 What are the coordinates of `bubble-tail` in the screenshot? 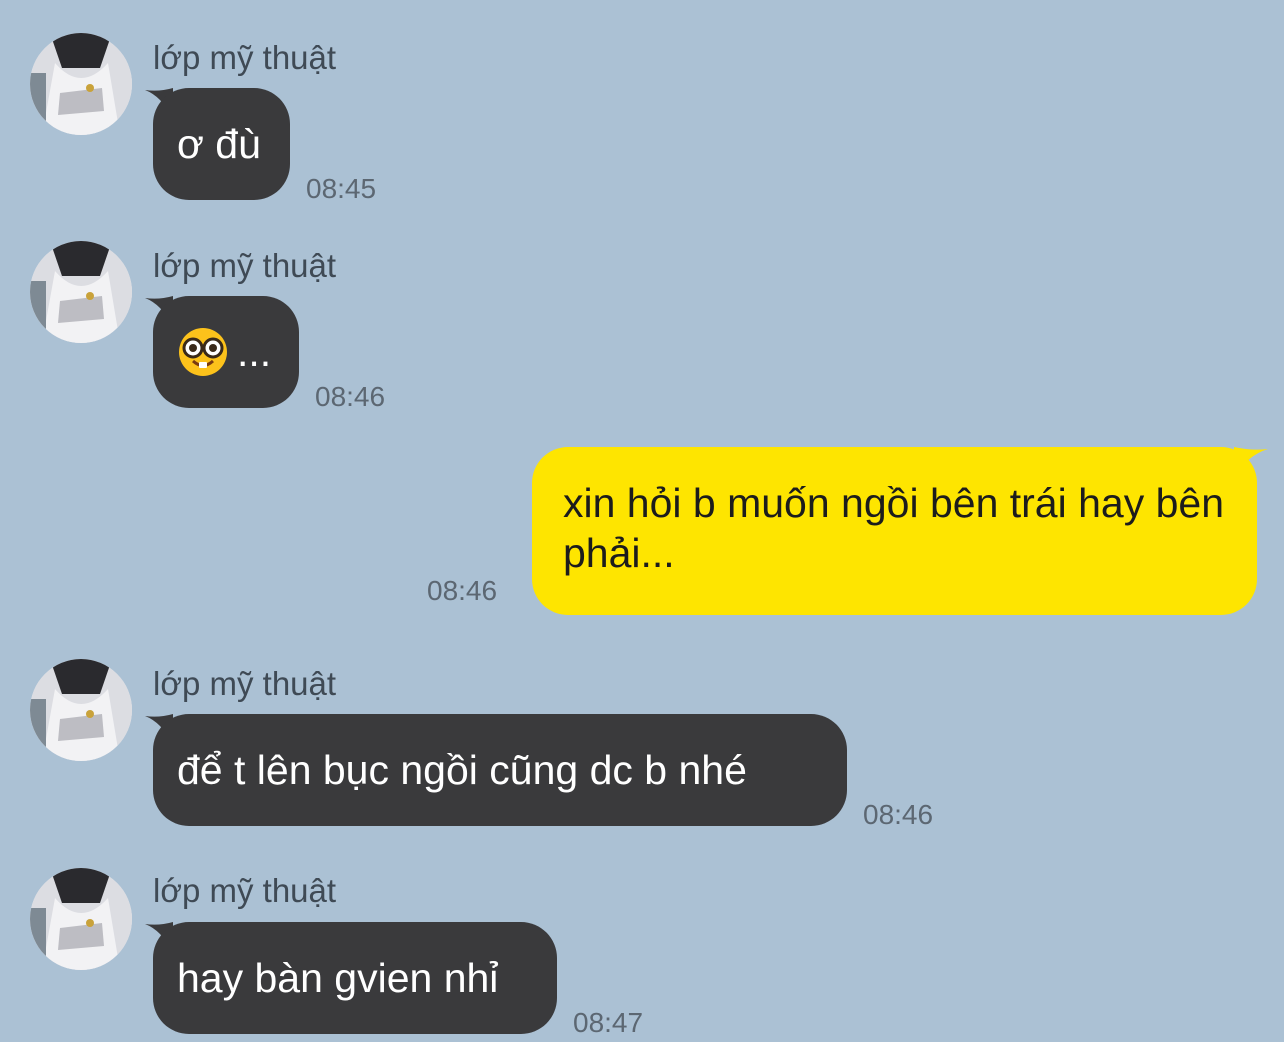 It's located at (1251, 462).